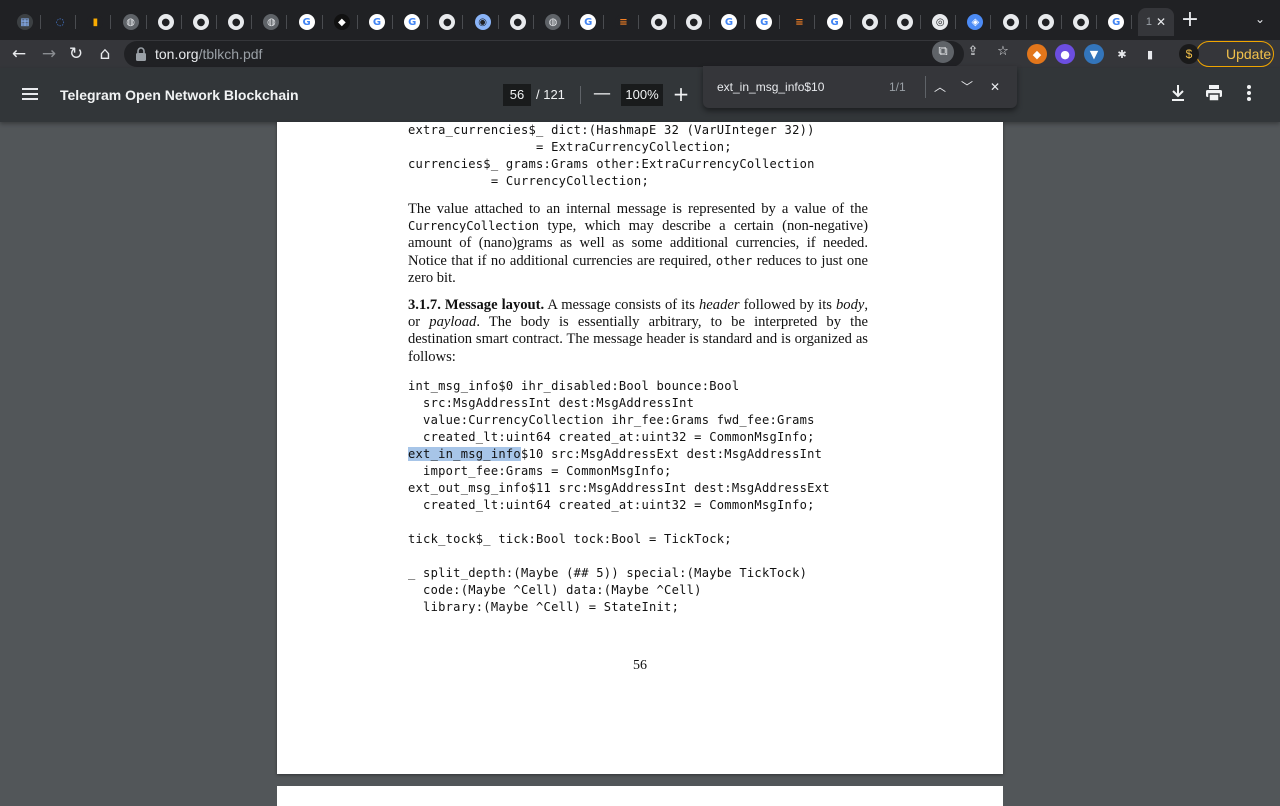 Image resolution: width=1280 pixels, height=806 pixels. I want to click on browser-tab: ◌, so click(61, 22).